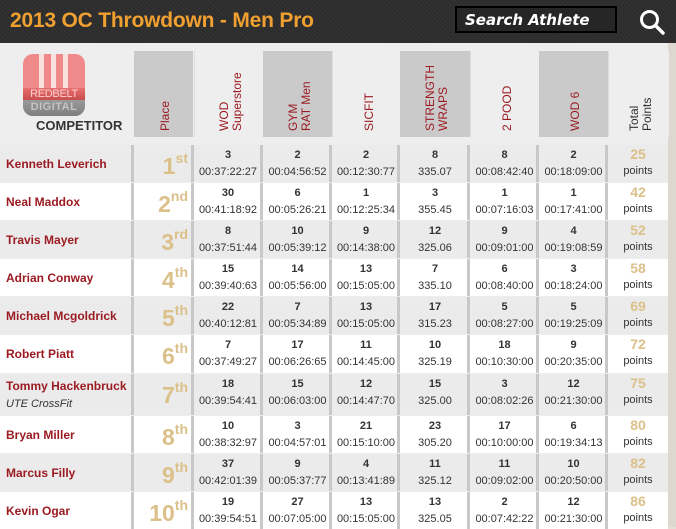 This screenshot has height=529, width=676. I want to click on event-score: 00:19:34:13, so click(573, 443).